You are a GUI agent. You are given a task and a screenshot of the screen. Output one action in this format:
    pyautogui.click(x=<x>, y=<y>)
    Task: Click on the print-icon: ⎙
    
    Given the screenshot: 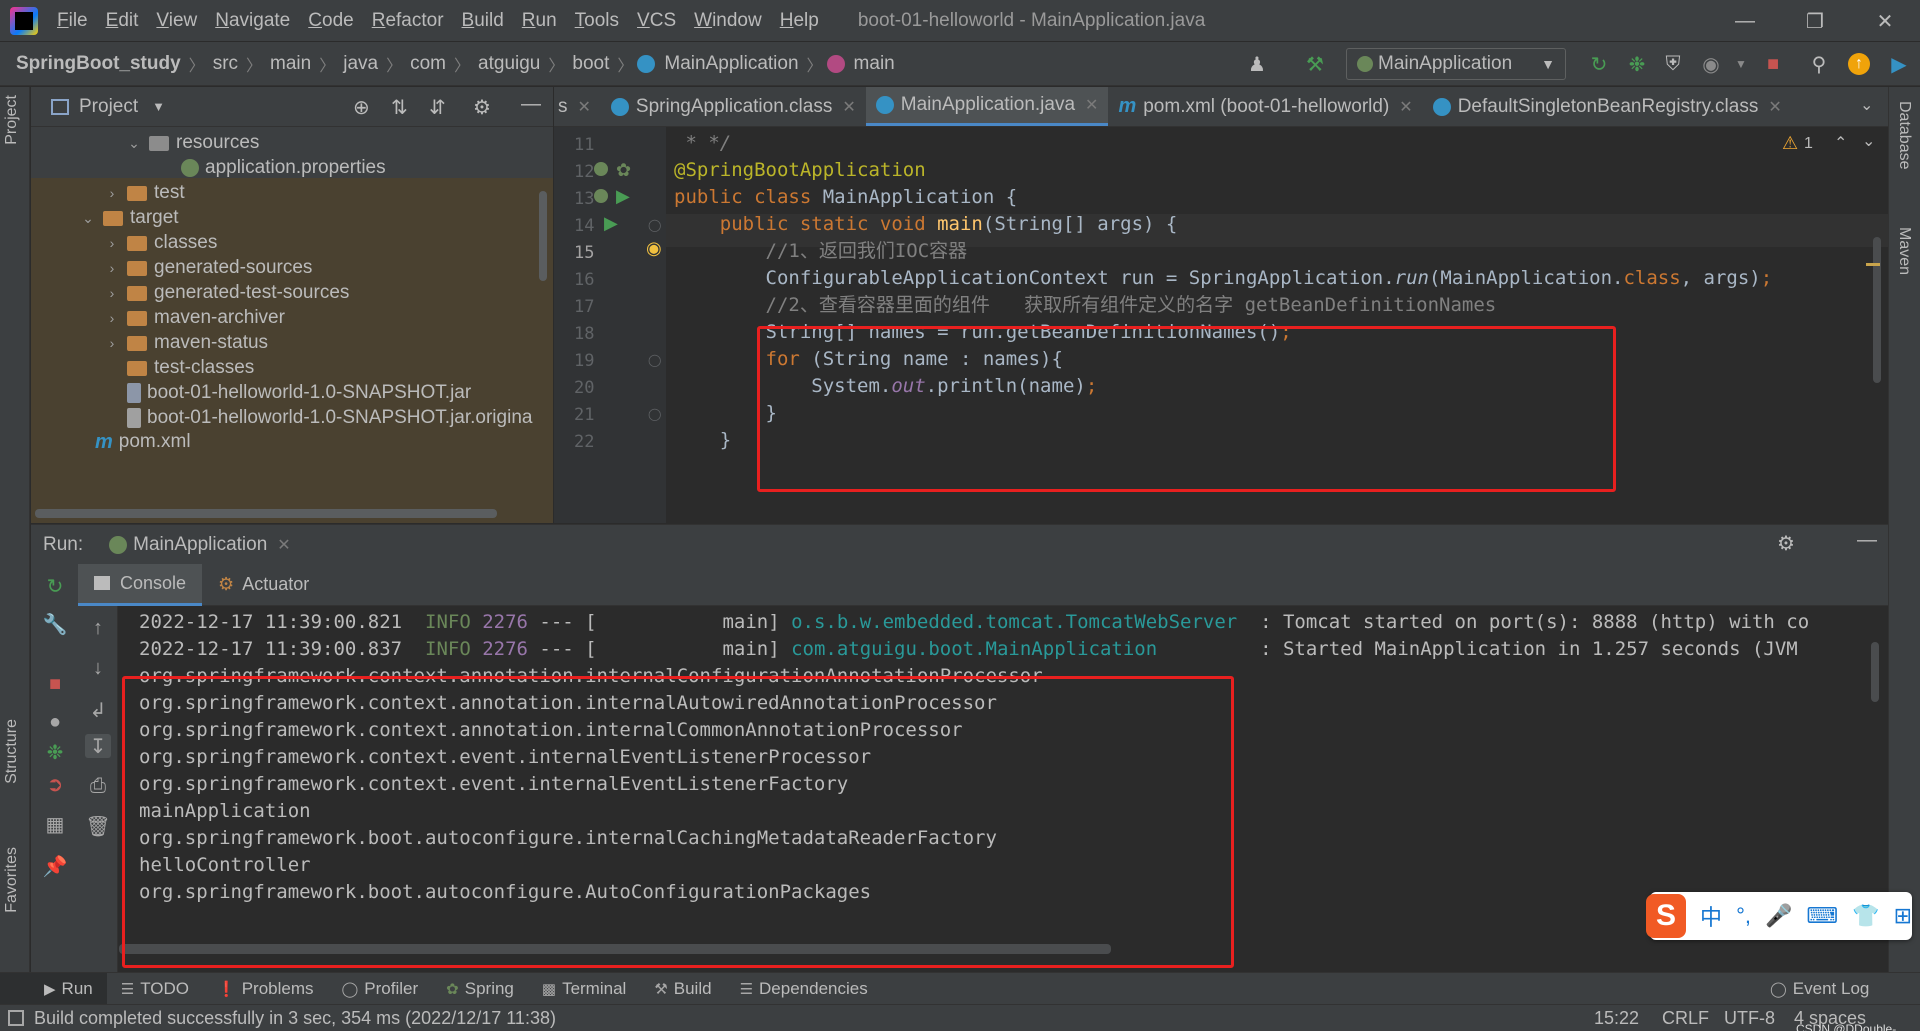 What is the action you would take?
    pyautogui.click(x=98, y=786)
    